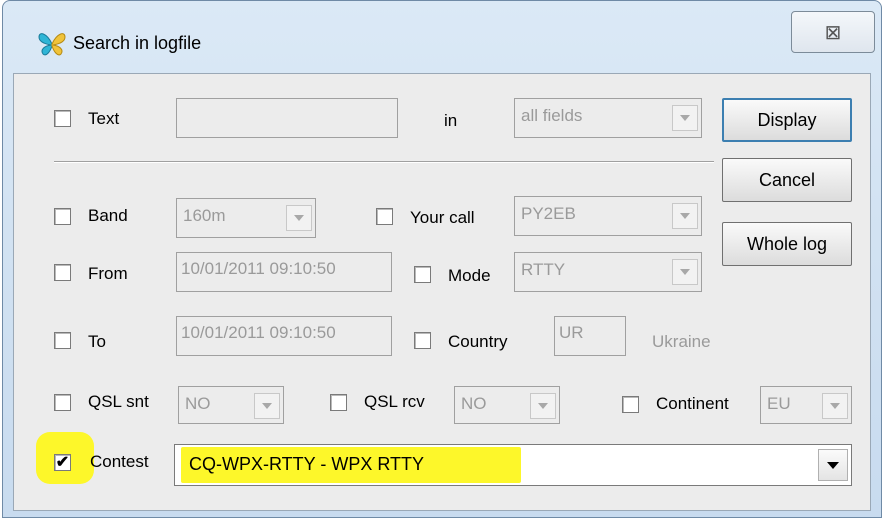  What do you see at coordinates (543, 269) in the screenshot?
I see `mode-select-value: RTTY` at bounding box center [543, 269].